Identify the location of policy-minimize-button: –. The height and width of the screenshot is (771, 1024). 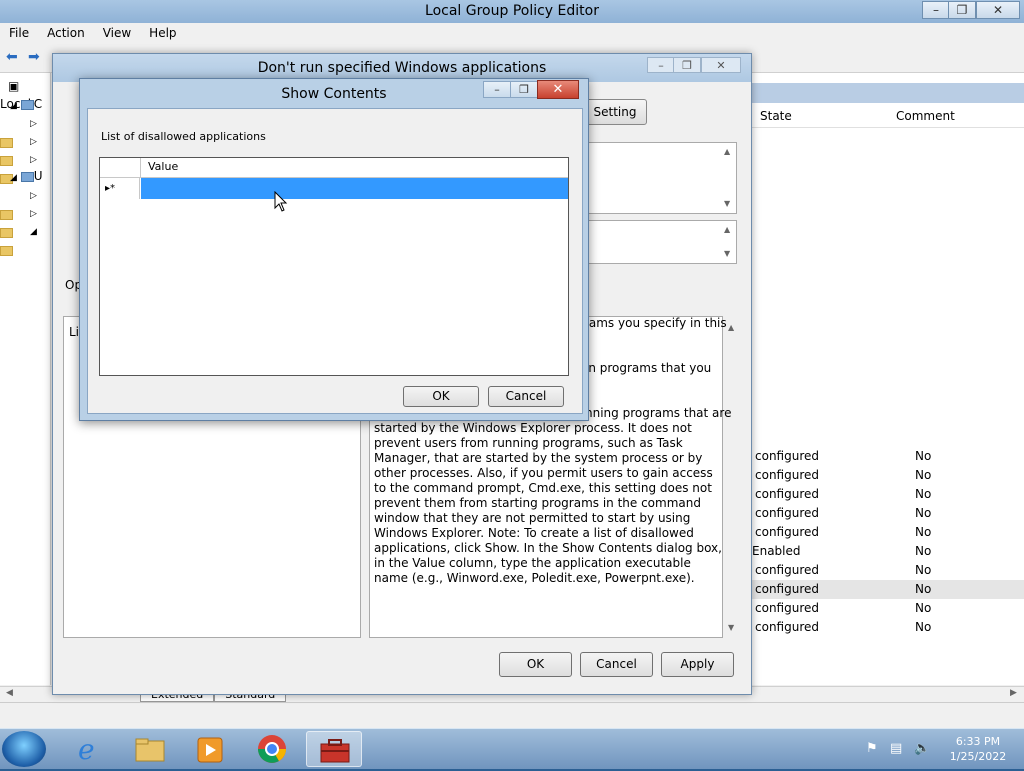
(661, 65).